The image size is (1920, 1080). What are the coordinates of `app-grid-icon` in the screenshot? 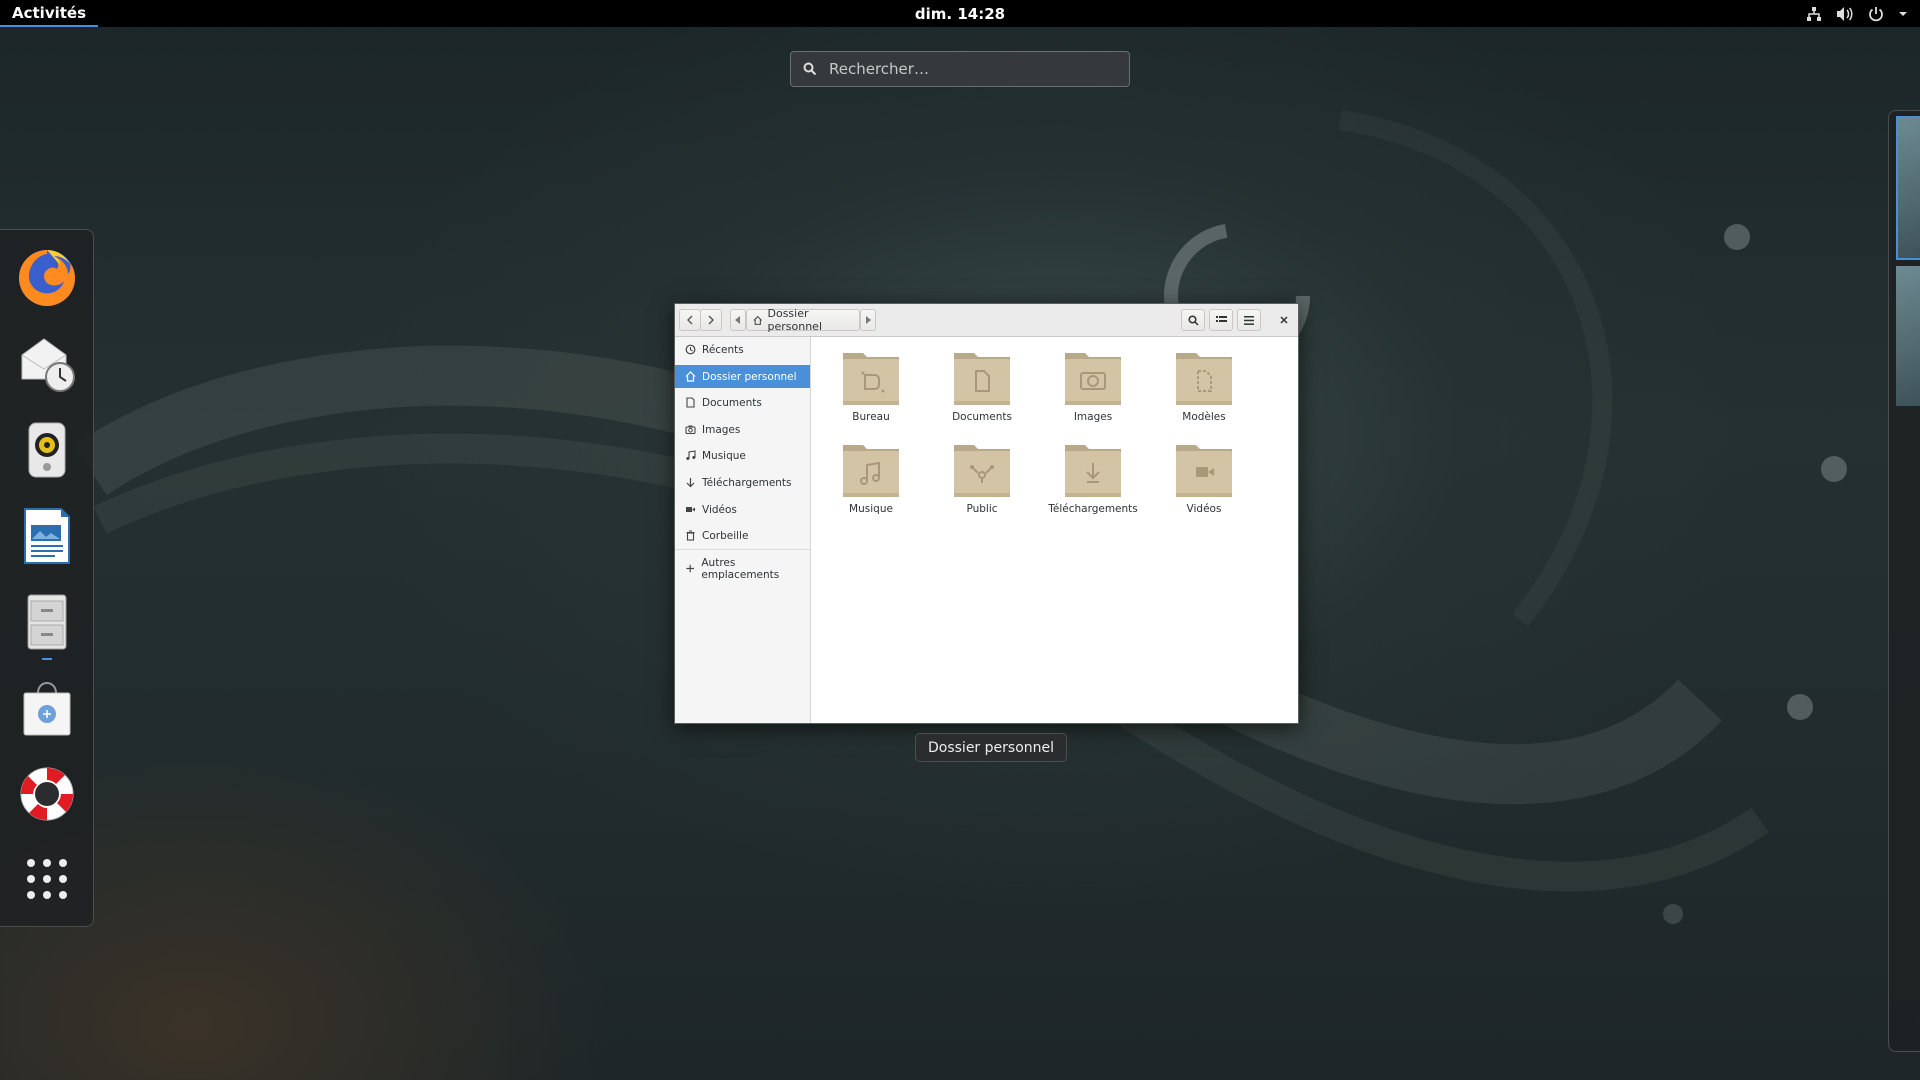 It's located at (47, 879).